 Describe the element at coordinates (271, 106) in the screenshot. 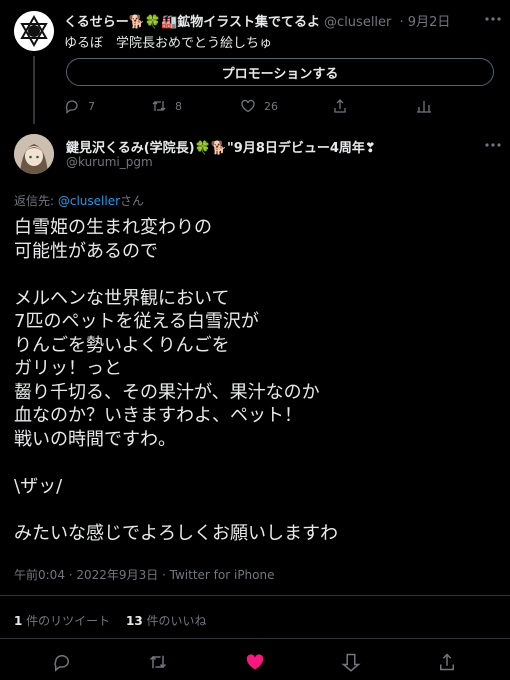

I see `like-count: 26` at that location.